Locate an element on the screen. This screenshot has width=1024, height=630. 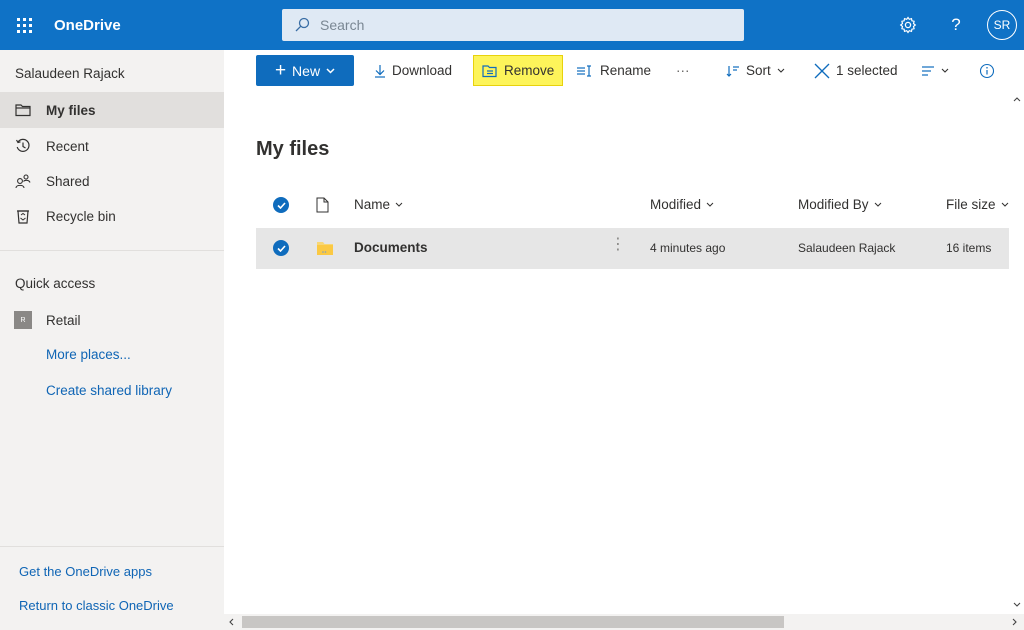
user-name: Salaudeen Rajack is located at coordinates (70, 73).